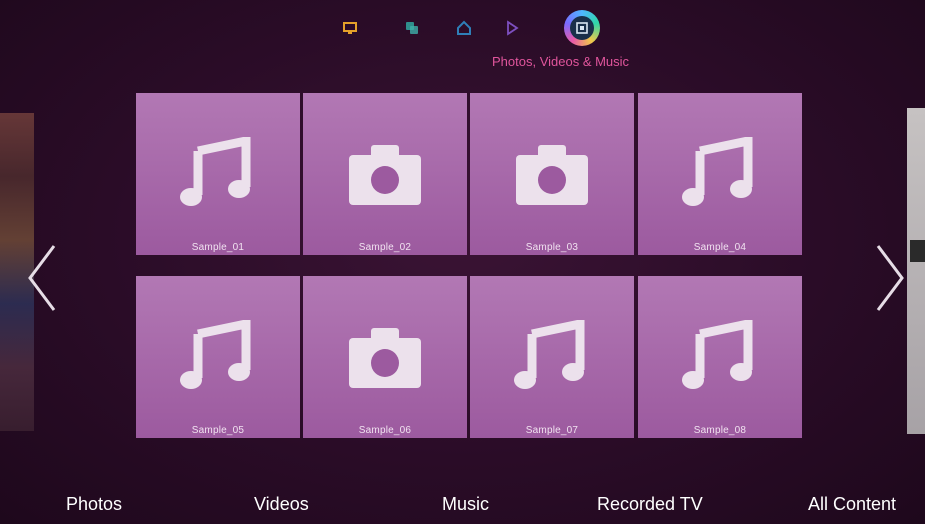  I want to click on content-tile: Sample_04, so click(720, 174).